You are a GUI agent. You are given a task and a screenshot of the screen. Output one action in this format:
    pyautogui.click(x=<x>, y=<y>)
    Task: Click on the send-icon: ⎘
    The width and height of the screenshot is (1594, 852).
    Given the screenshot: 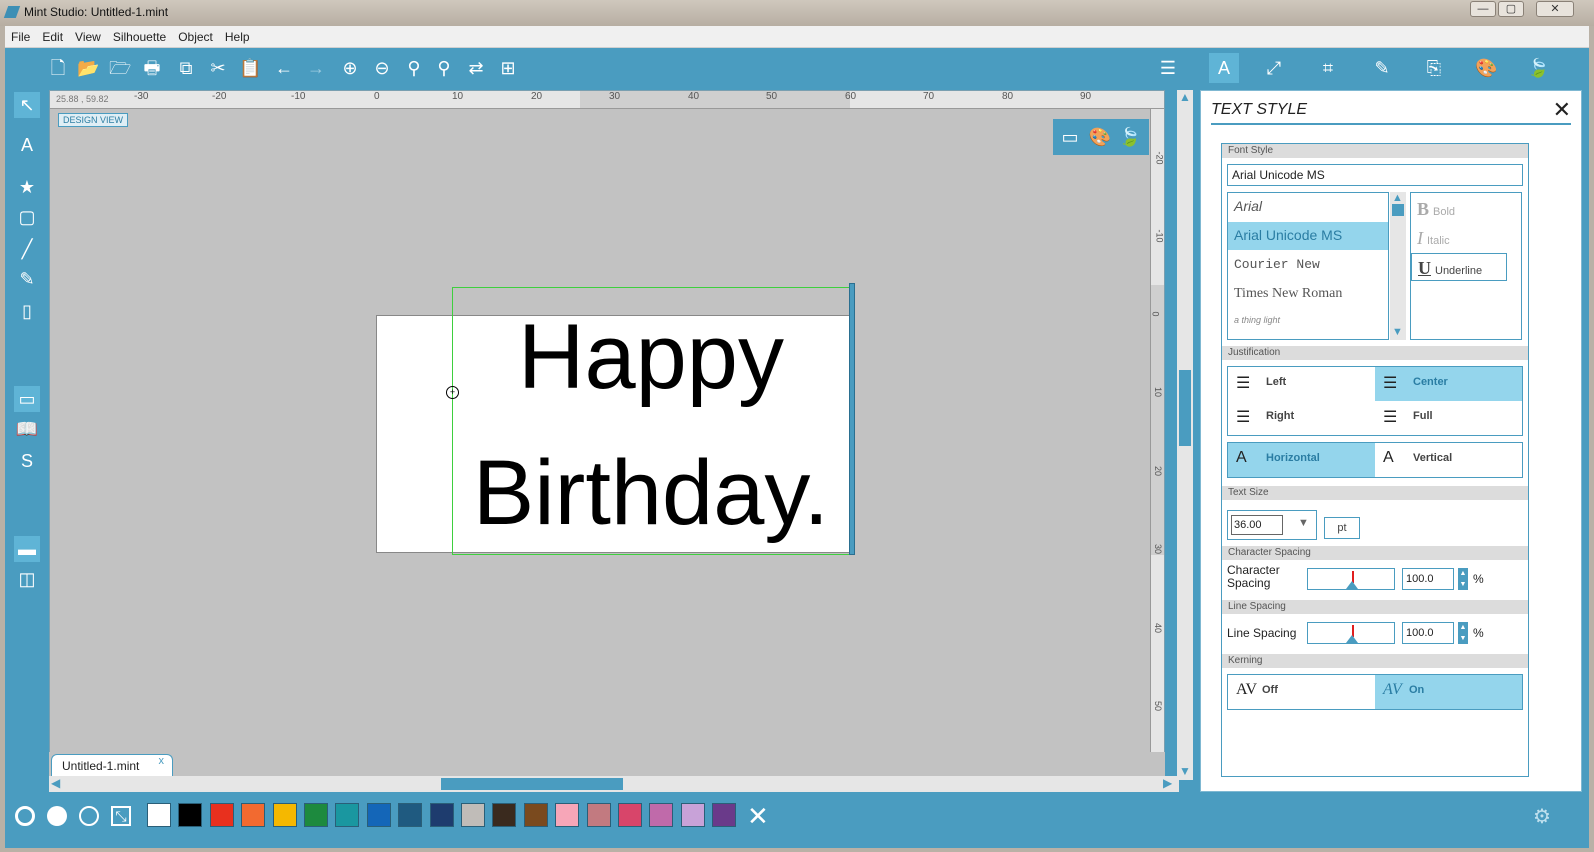 What is the action you would take?
    pyautogui.click(x=1434, y=68)
    